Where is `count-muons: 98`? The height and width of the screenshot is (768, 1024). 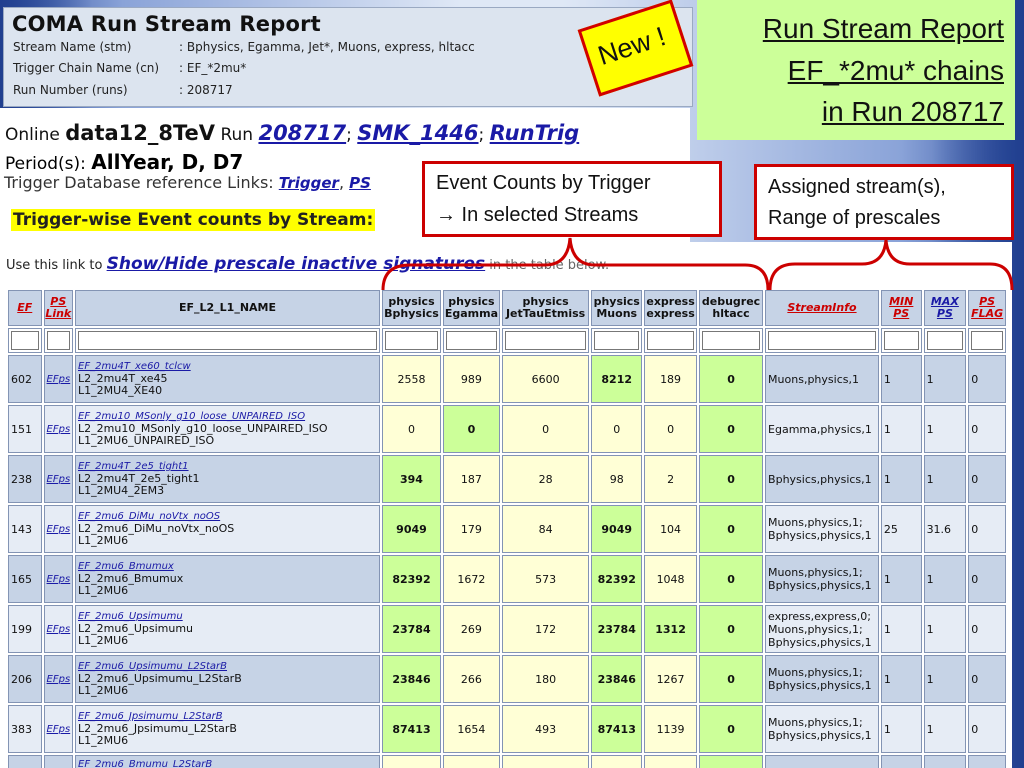
count-muons: 98 is located at coordinates (617, 479).